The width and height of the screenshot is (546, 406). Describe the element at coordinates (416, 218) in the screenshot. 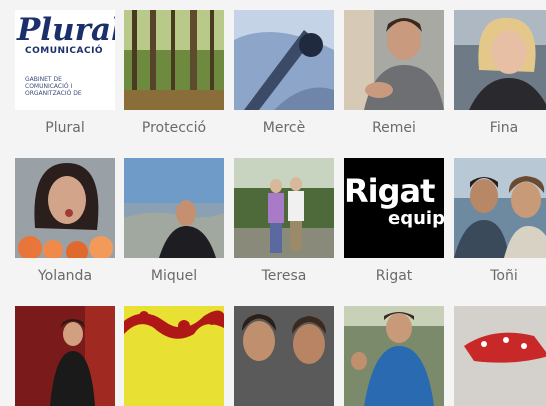

I see `rigat-logo-subtext: equip` at that location.